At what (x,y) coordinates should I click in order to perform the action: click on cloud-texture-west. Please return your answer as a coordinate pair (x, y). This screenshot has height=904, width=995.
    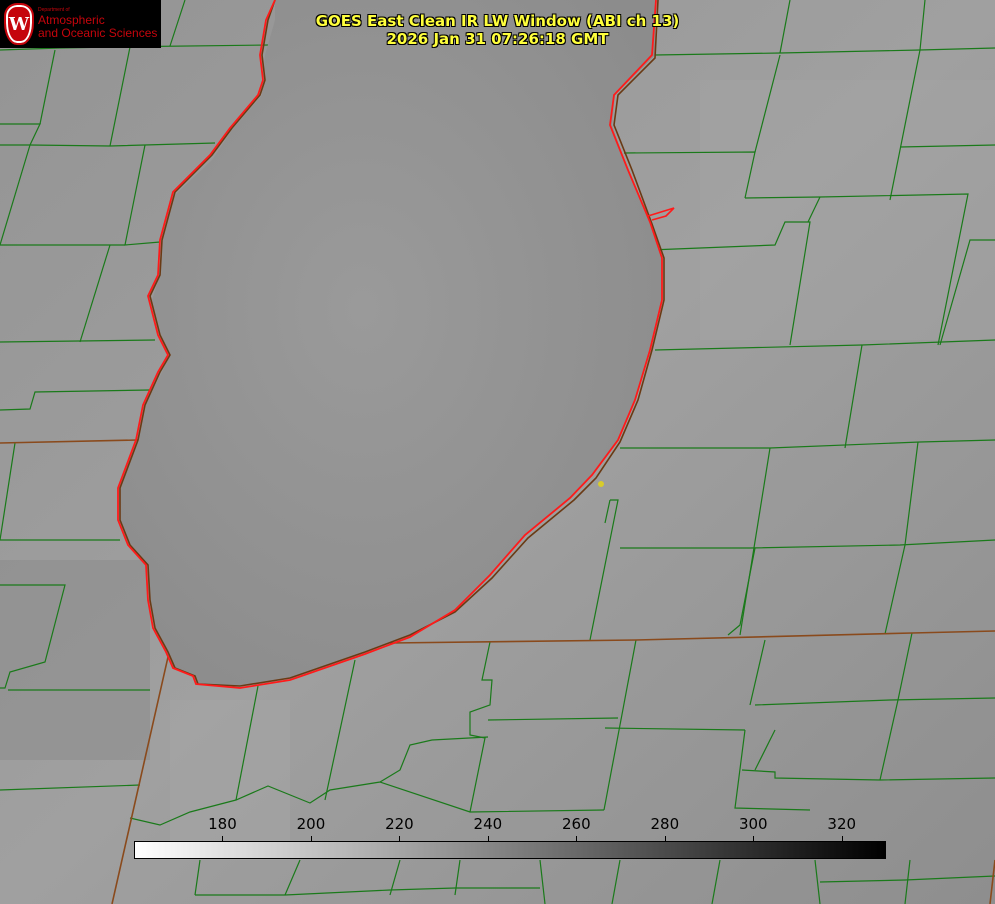
    Looking at the image, I should click on (75, 660).